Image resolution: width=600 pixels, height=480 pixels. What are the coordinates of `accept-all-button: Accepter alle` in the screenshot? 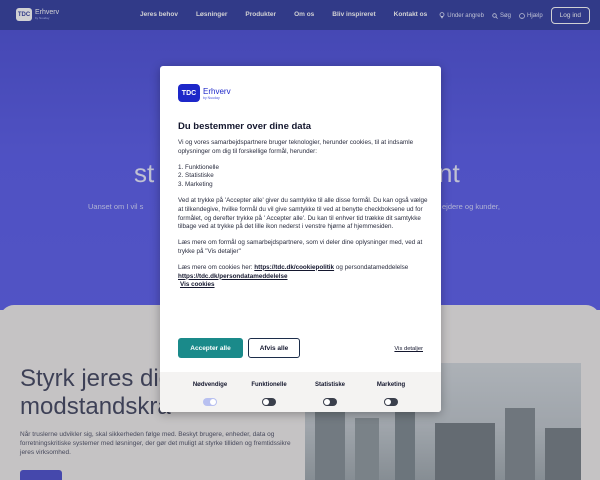 It's located at (210, 348).